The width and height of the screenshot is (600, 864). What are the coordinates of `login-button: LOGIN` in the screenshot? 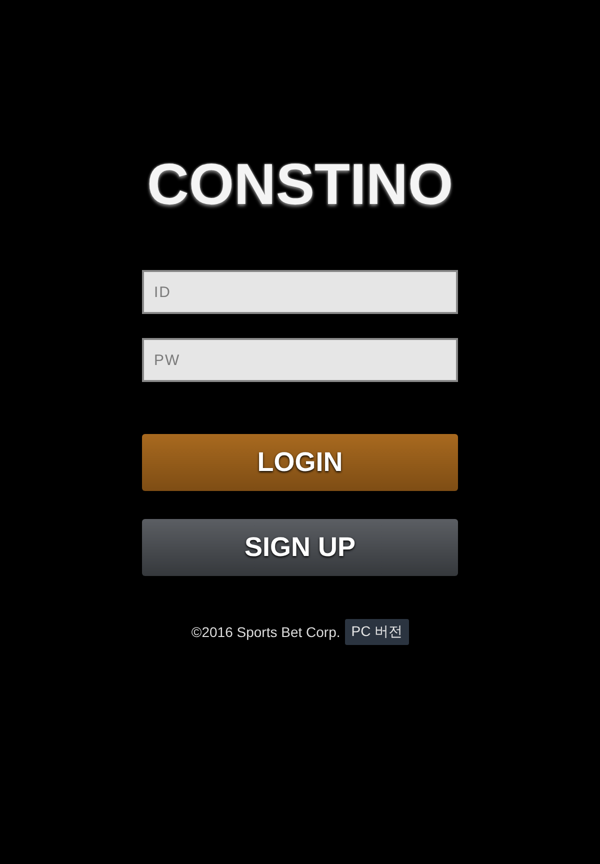 It's located at (300, 462).